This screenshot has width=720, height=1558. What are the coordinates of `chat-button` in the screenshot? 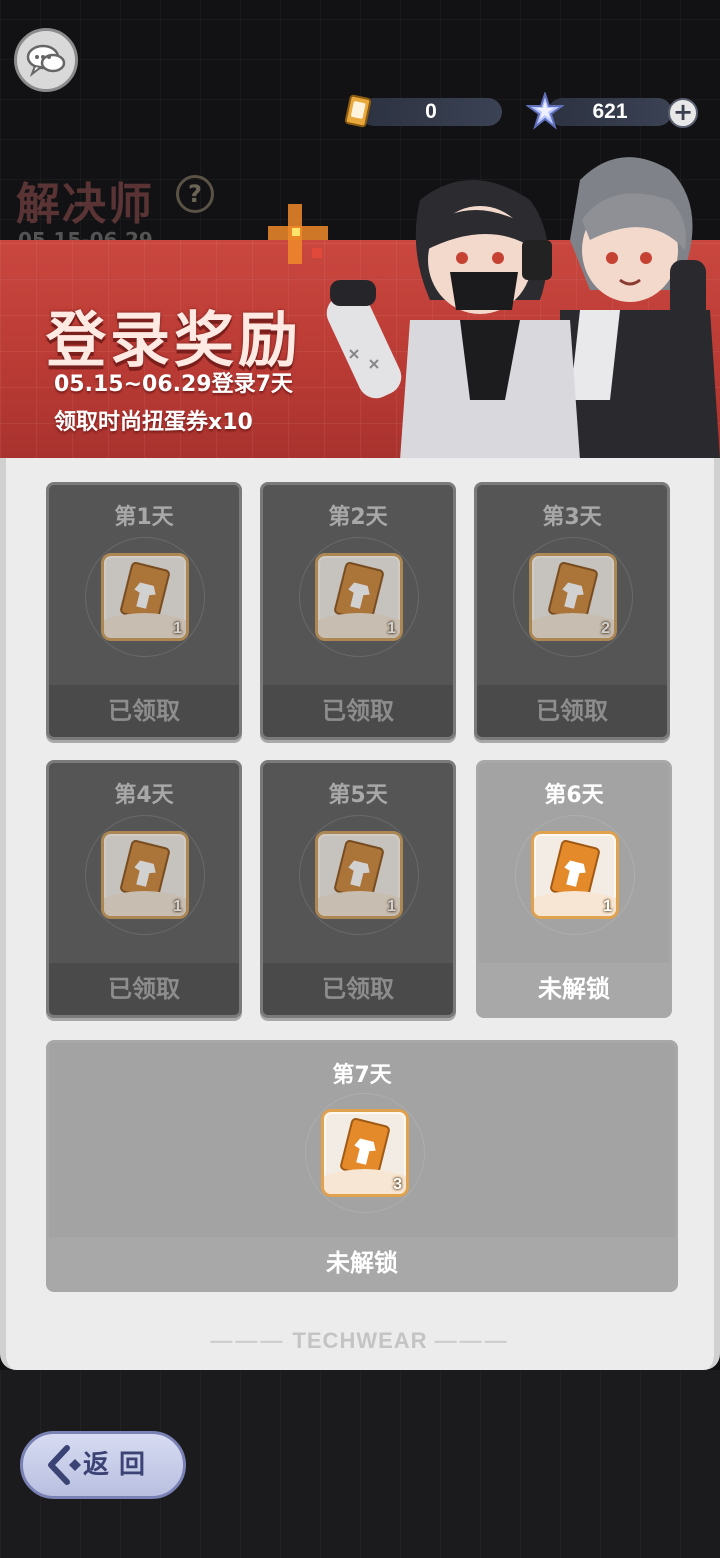 It's located at (46, 60).